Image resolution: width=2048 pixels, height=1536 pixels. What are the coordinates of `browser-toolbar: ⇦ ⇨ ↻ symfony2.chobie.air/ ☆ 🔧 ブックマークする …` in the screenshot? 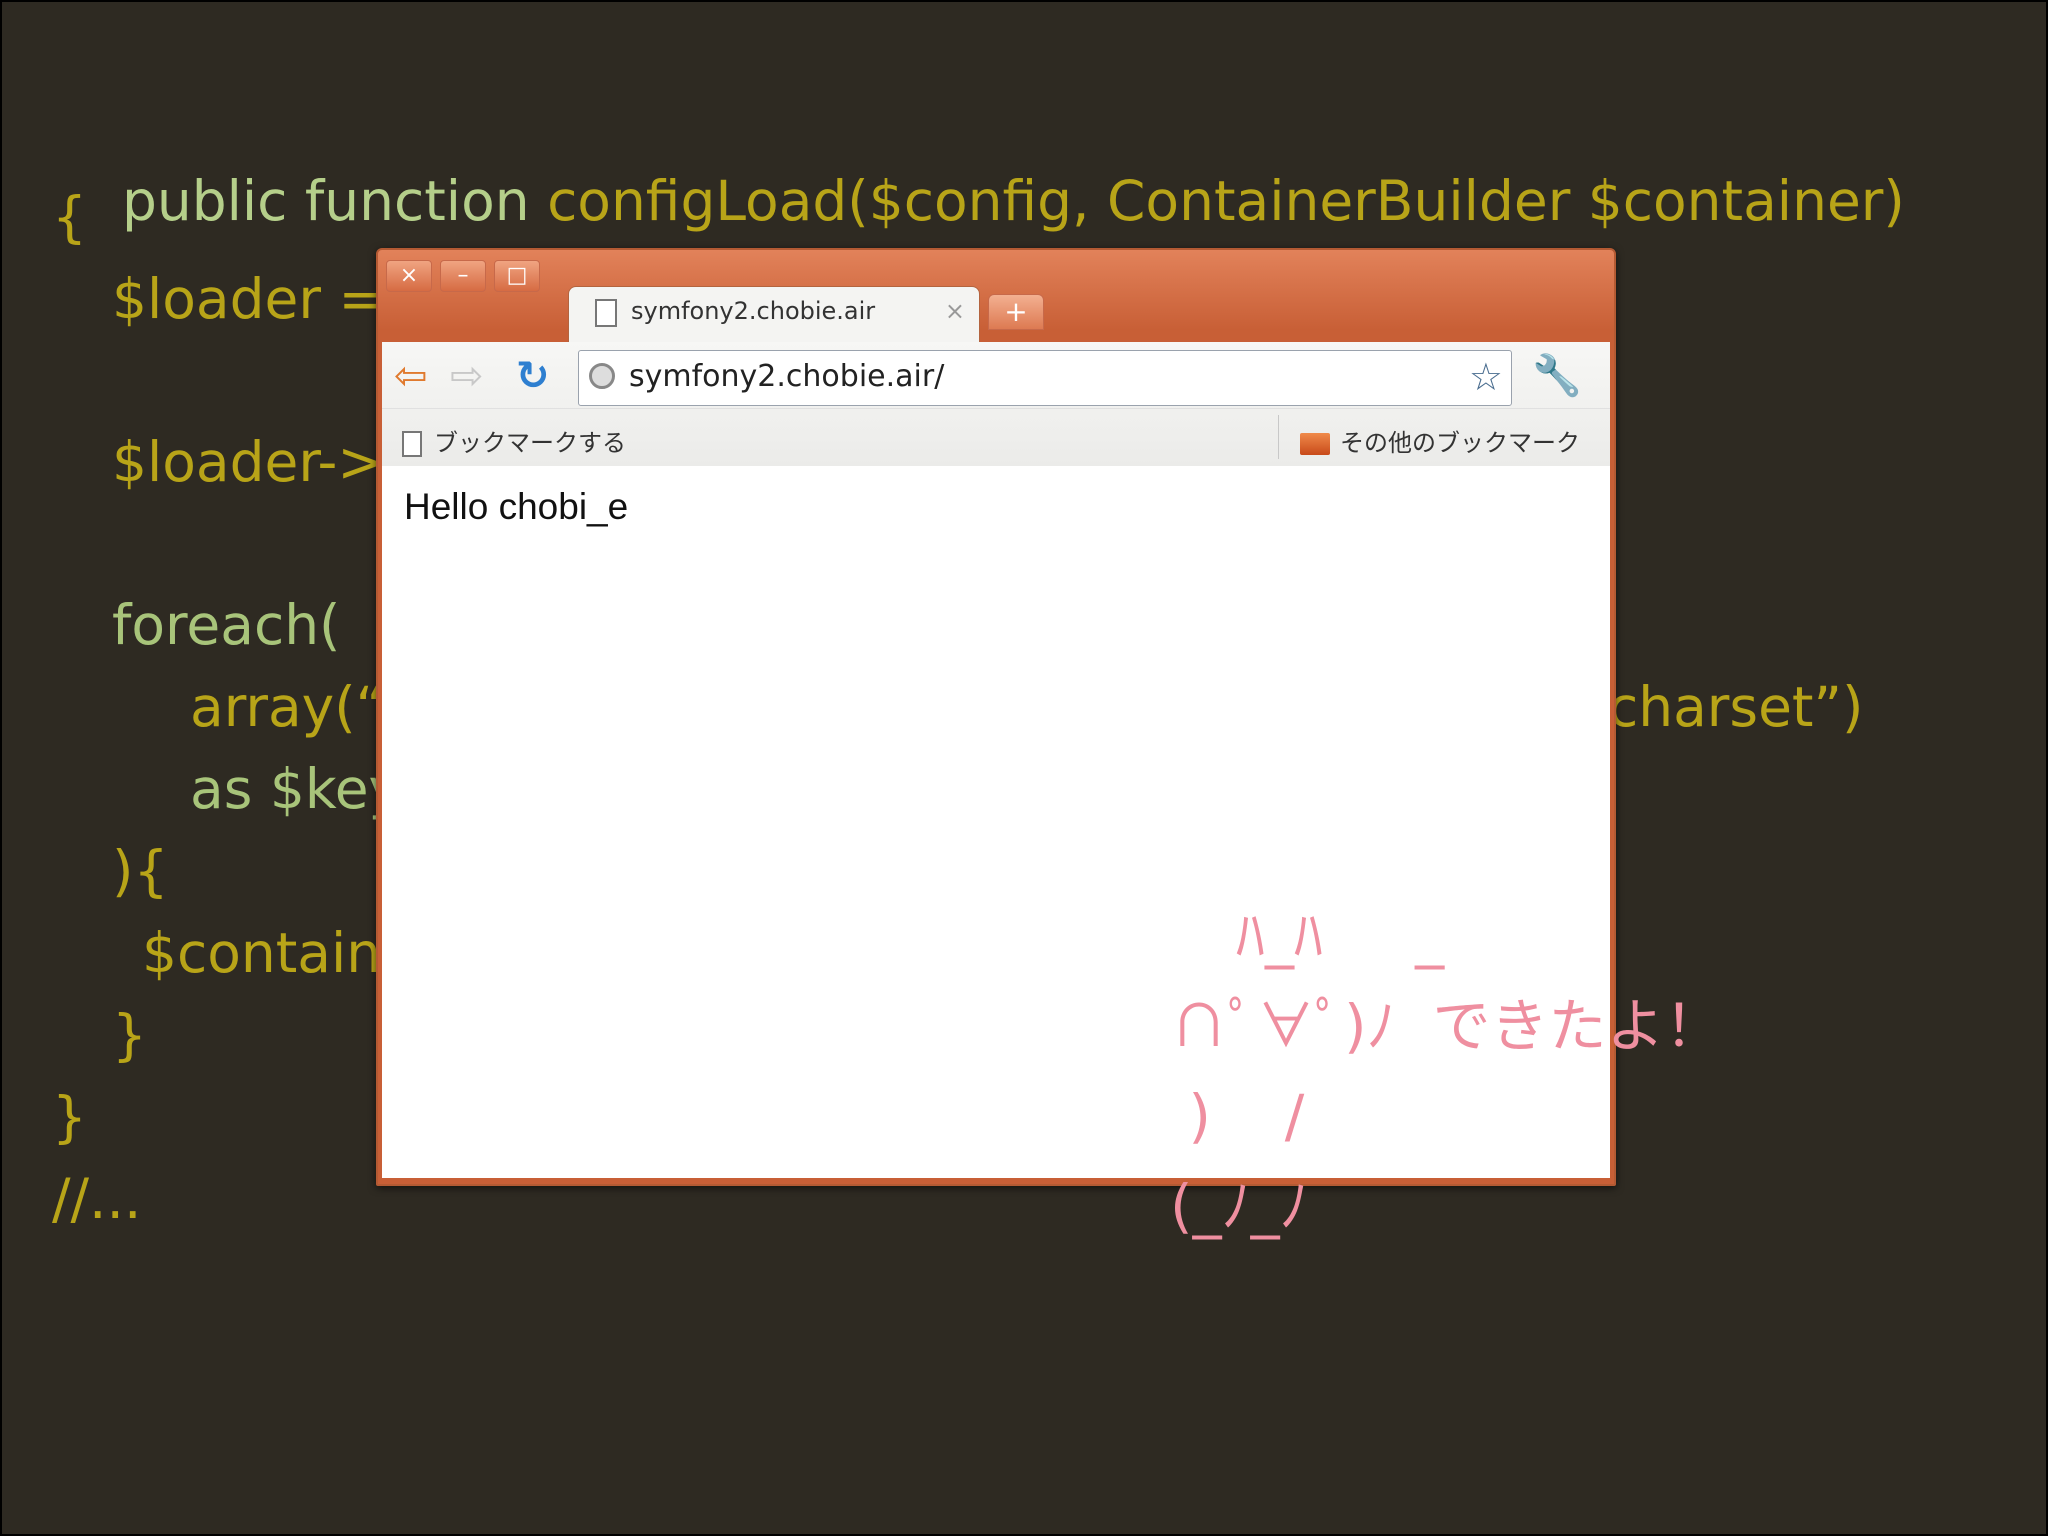 It's located at (996, 404).